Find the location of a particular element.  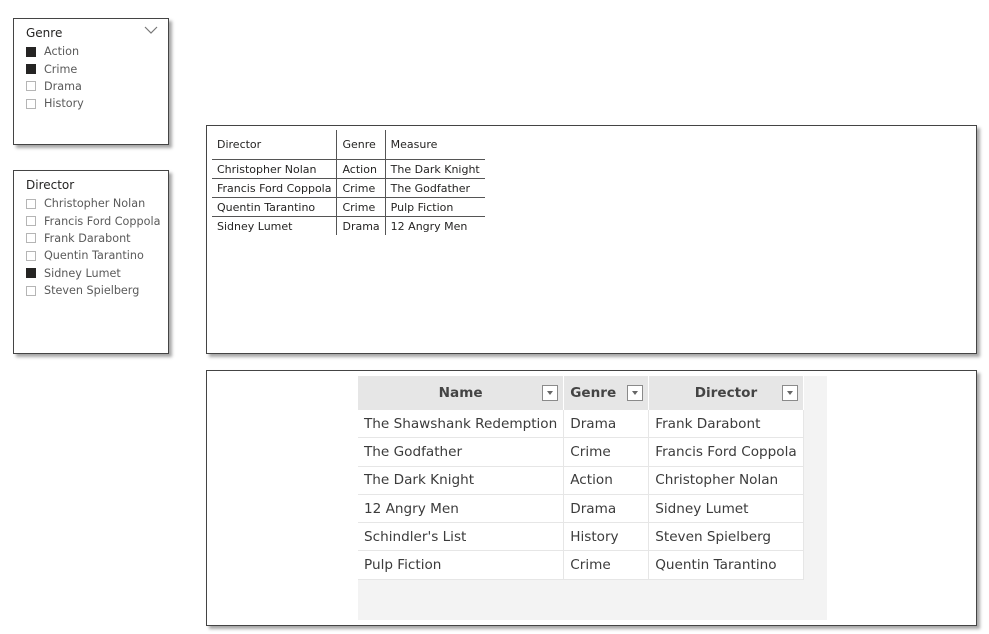

director-slicer-item-label: Quentin Tarantino is located at coordinates (94, 256).